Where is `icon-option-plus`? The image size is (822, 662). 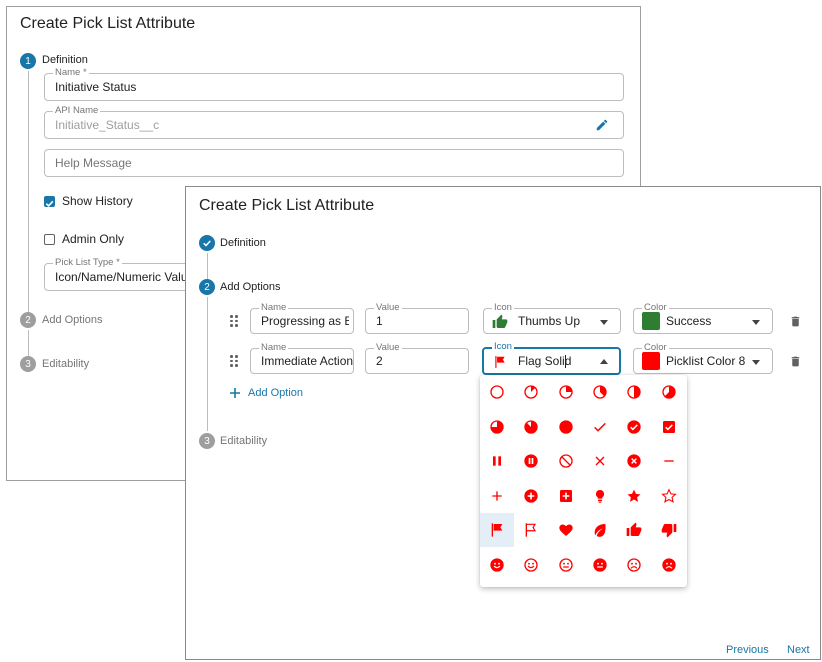 icon-option-plus is located at coordinates (497, 496).